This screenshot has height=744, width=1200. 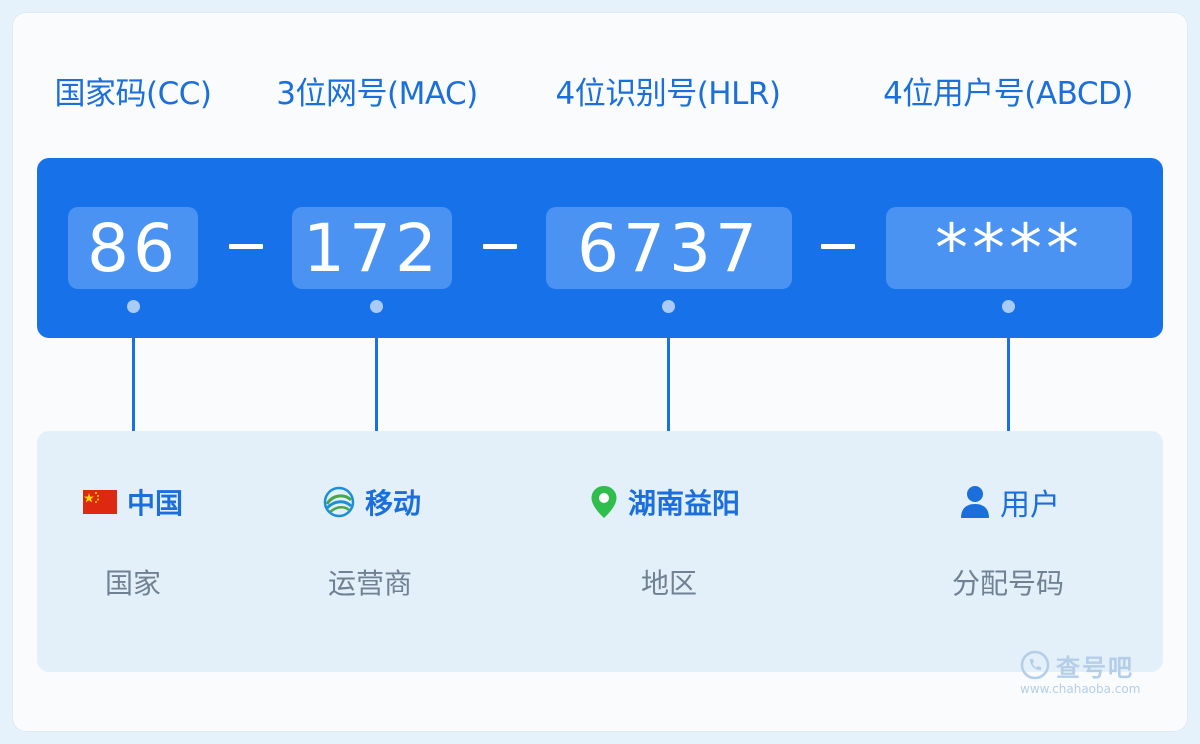 What do you see at coordinates (669, 248) in the screenshot?
I see `segment-hlr-code: 6737` at bounding box center [669, 248].